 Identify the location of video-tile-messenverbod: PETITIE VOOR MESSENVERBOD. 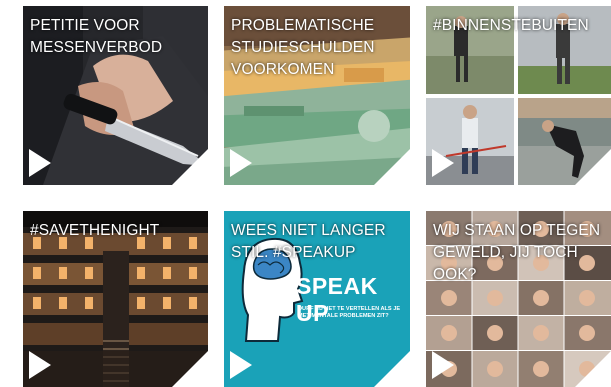
(115, 95).